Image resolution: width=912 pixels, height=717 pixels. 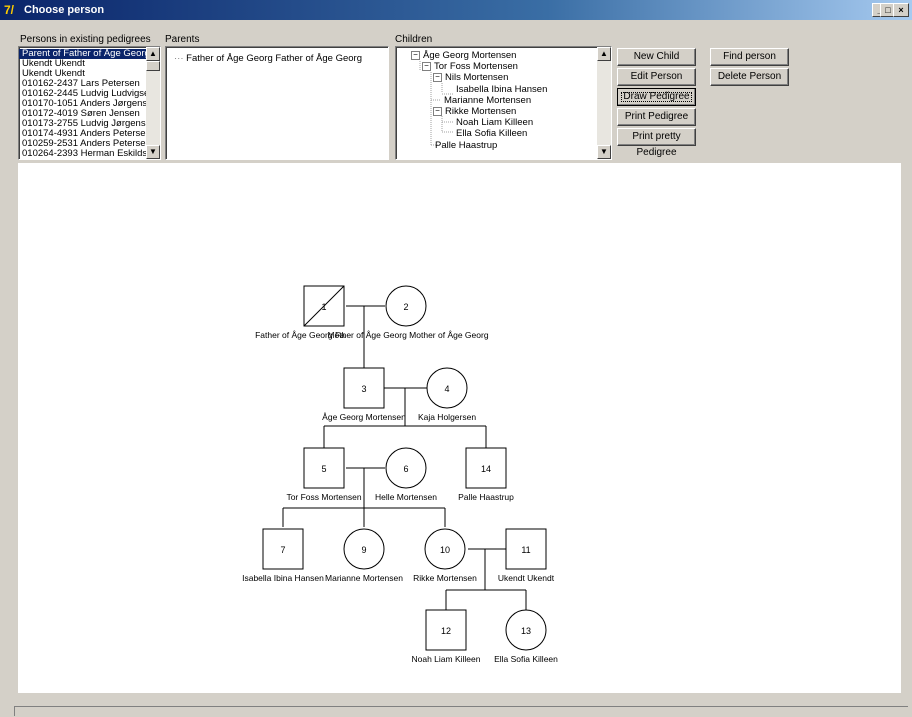 I want to click on persons-list-item: 010266-2017 Lars Jensen, so click(x=82, y=159).